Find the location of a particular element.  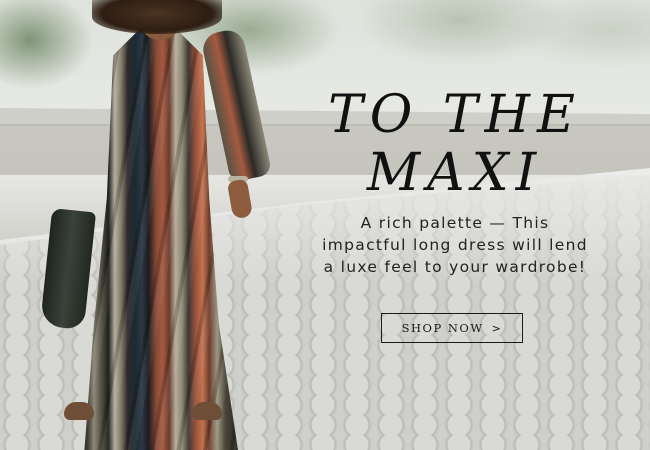

chevron-right-icon: > is located at coordinates (497, 328).